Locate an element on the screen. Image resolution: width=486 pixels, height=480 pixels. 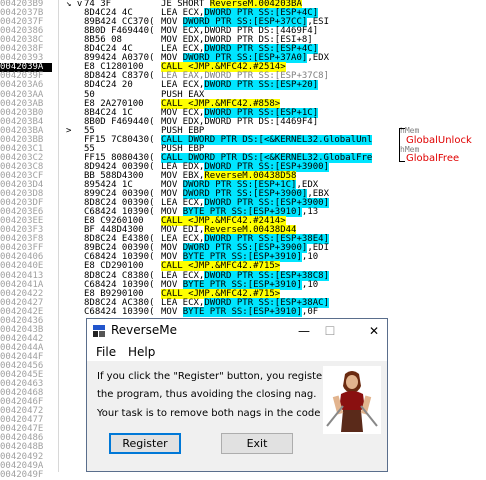
title-bar: ReverseMe — ☐ ✕ is located at coordinates (237, 331).